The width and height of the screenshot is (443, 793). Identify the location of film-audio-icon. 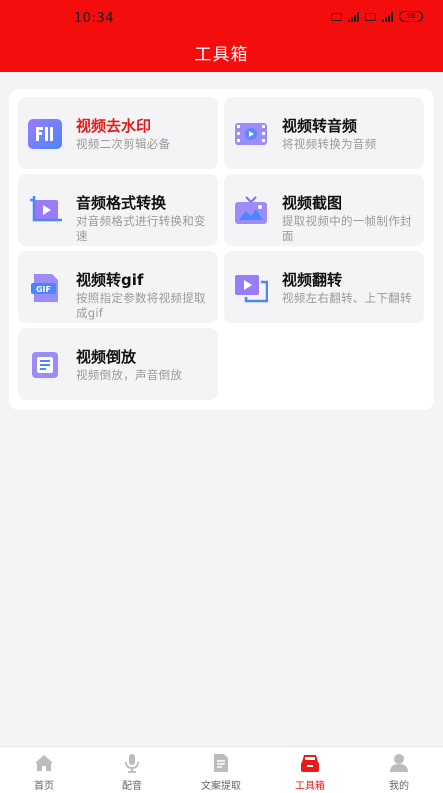
(251, 134).